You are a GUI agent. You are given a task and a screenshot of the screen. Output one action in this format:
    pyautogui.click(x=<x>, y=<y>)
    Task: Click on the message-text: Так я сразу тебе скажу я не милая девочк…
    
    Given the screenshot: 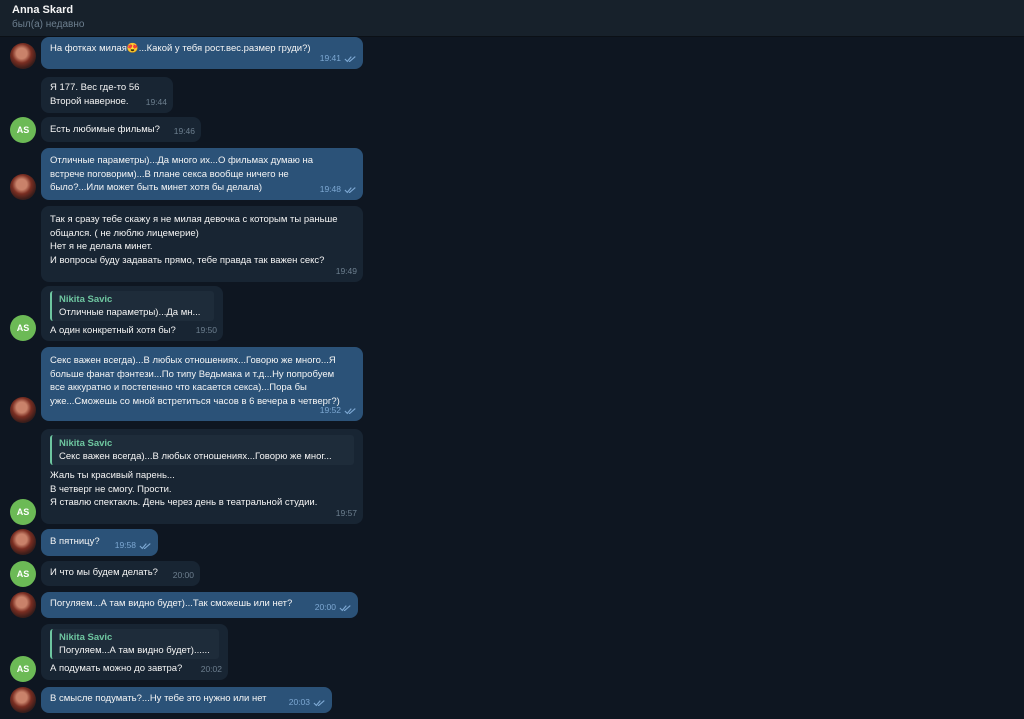 What is the action you would take?
    pyautogui.click(x=194, y=240)
    